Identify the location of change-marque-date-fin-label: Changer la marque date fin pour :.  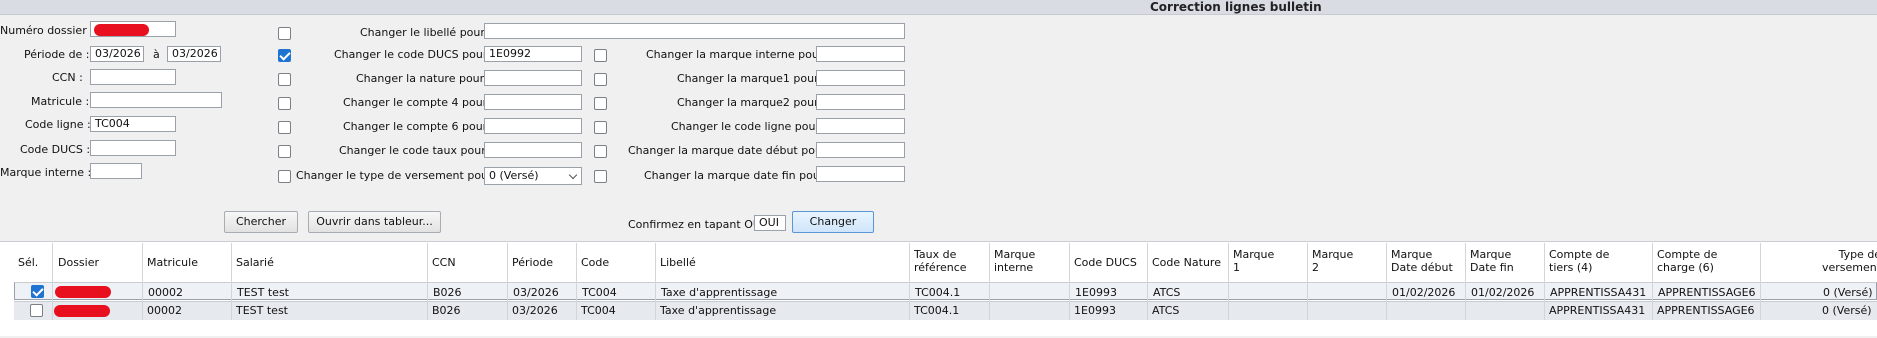
(738, 175).